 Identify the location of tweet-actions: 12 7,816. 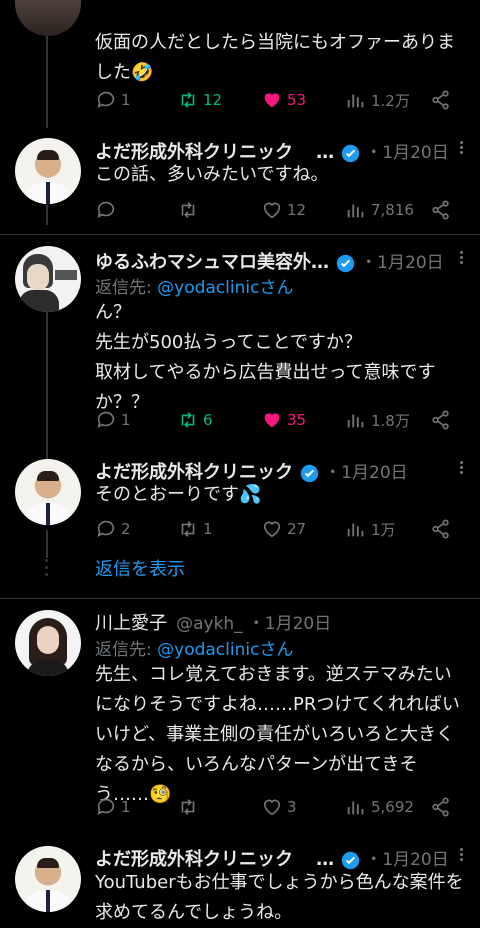
(280, 210).